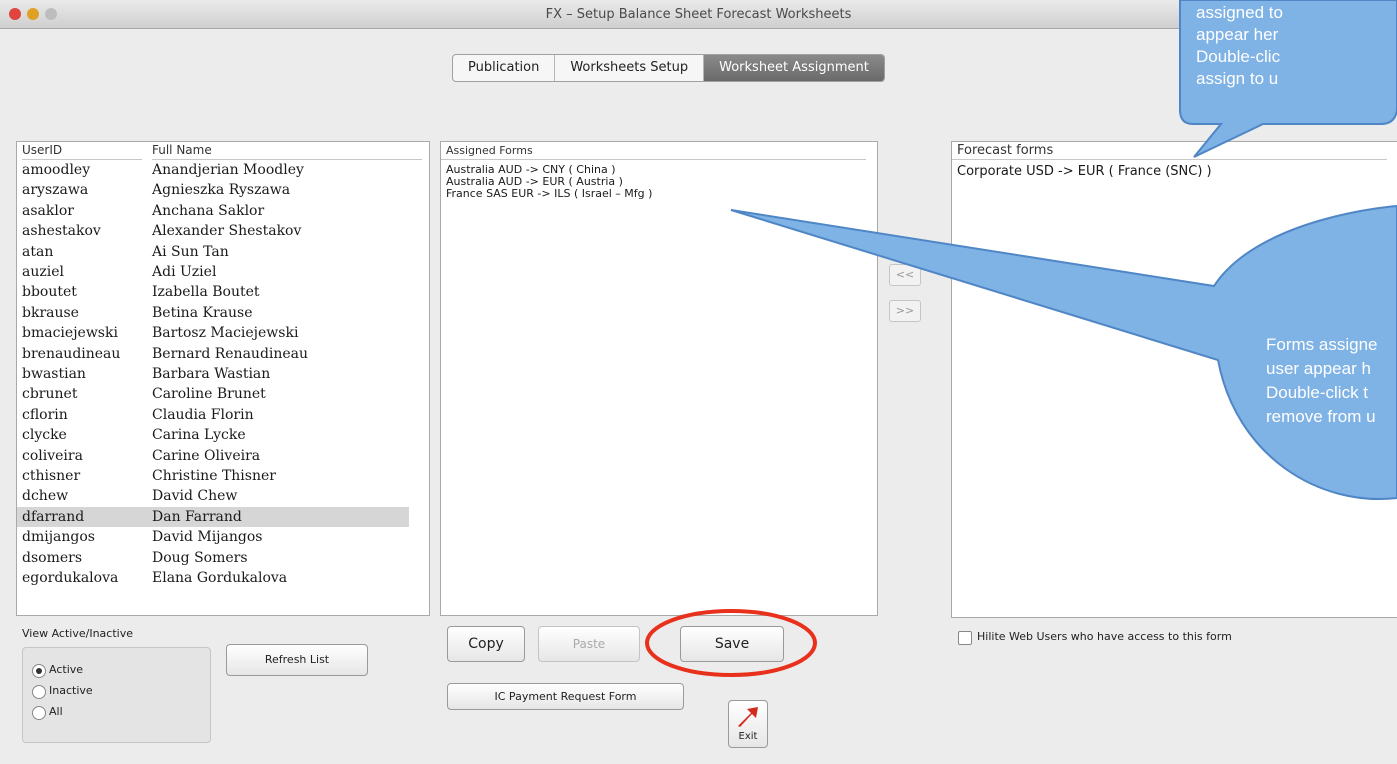  I want to click on callout-top-line-2: appear her, so click(1237, 34).